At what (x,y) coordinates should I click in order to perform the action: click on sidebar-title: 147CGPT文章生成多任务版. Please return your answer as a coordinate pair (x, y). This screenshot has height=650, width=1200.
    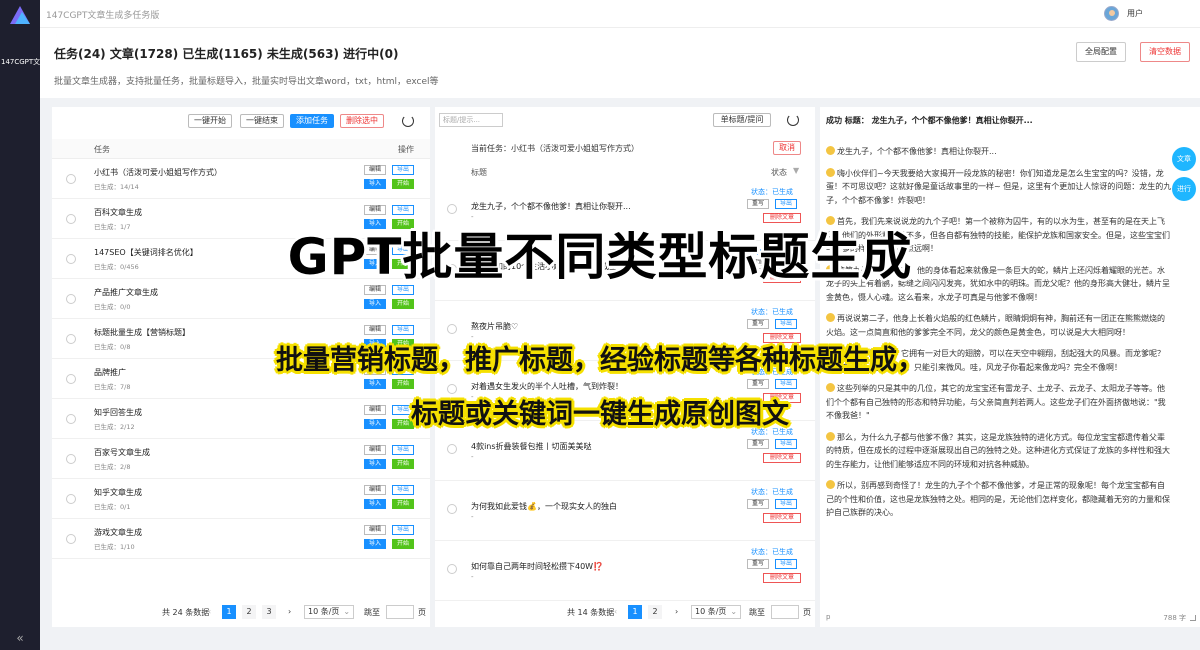
    Looking at the image, I should click on (20, 62).